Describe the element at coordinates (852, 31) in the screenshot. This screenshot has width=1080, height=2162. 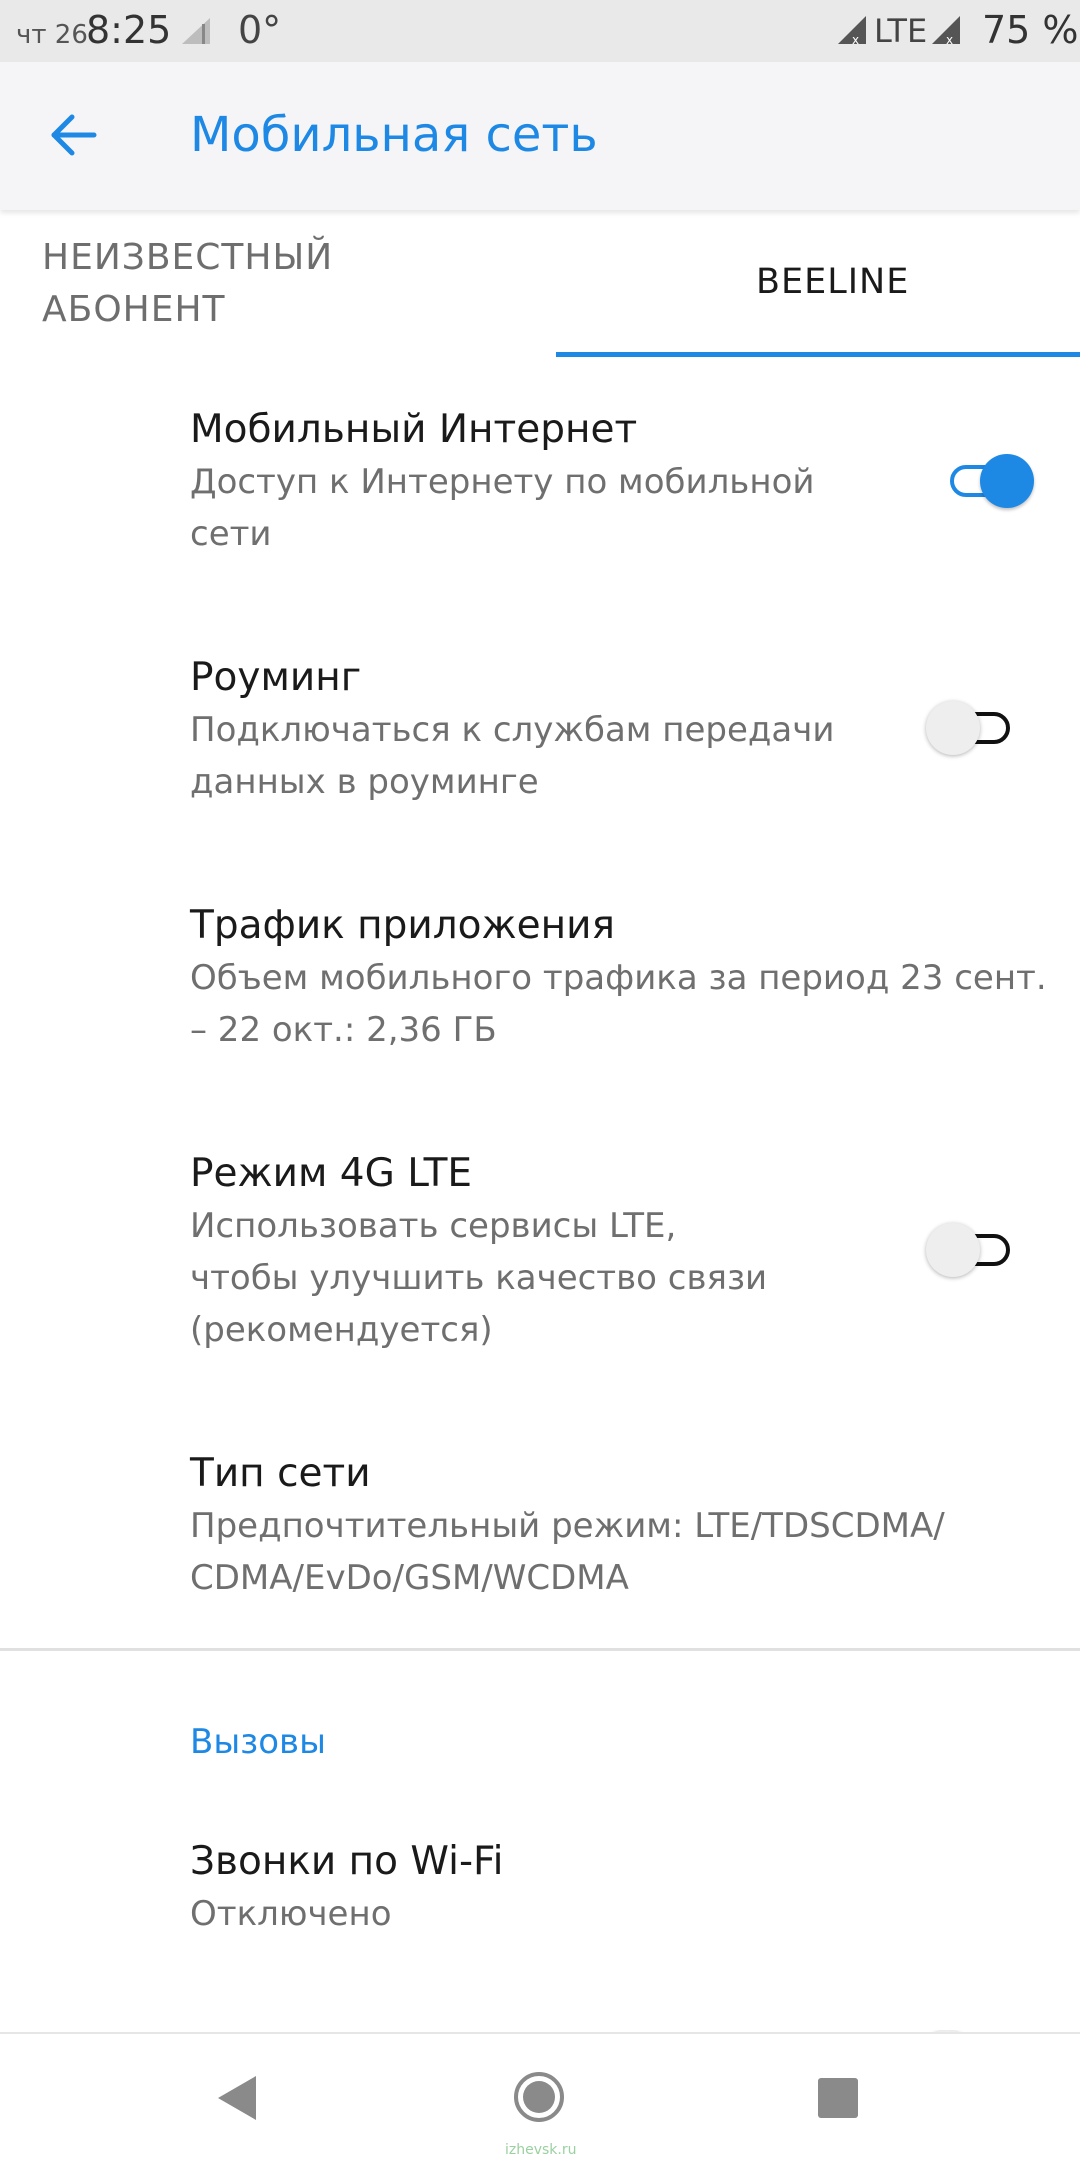
I see `signal-no-service-icon: x` at that location.